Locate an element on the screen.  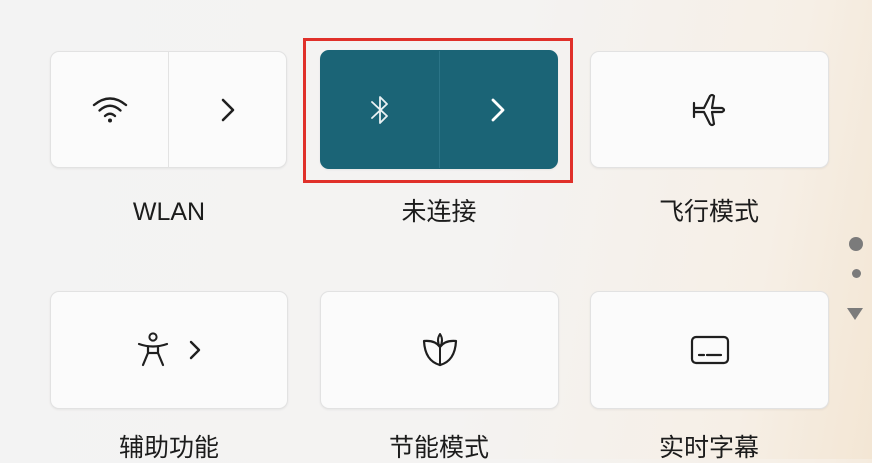
highlight-box is located at coordinates (438, 110).